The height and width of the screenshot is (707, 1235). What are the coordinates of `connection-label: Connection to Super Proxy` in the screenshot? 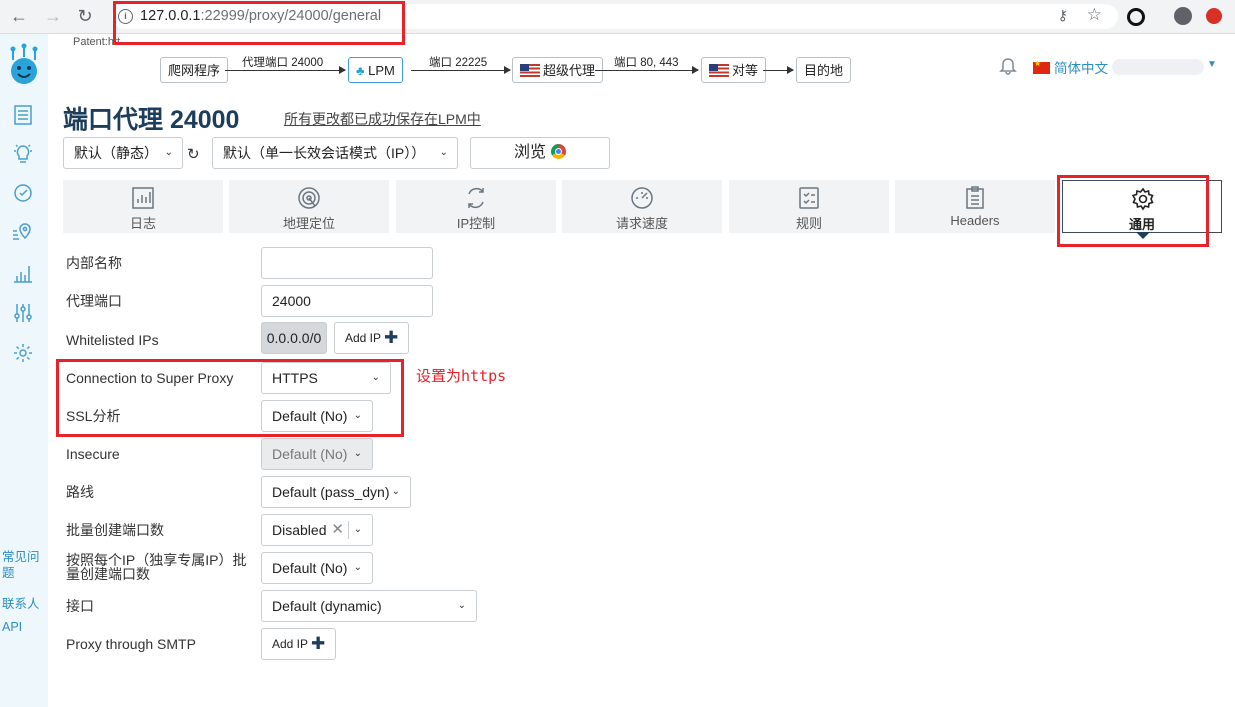 It's located at (150, 378).